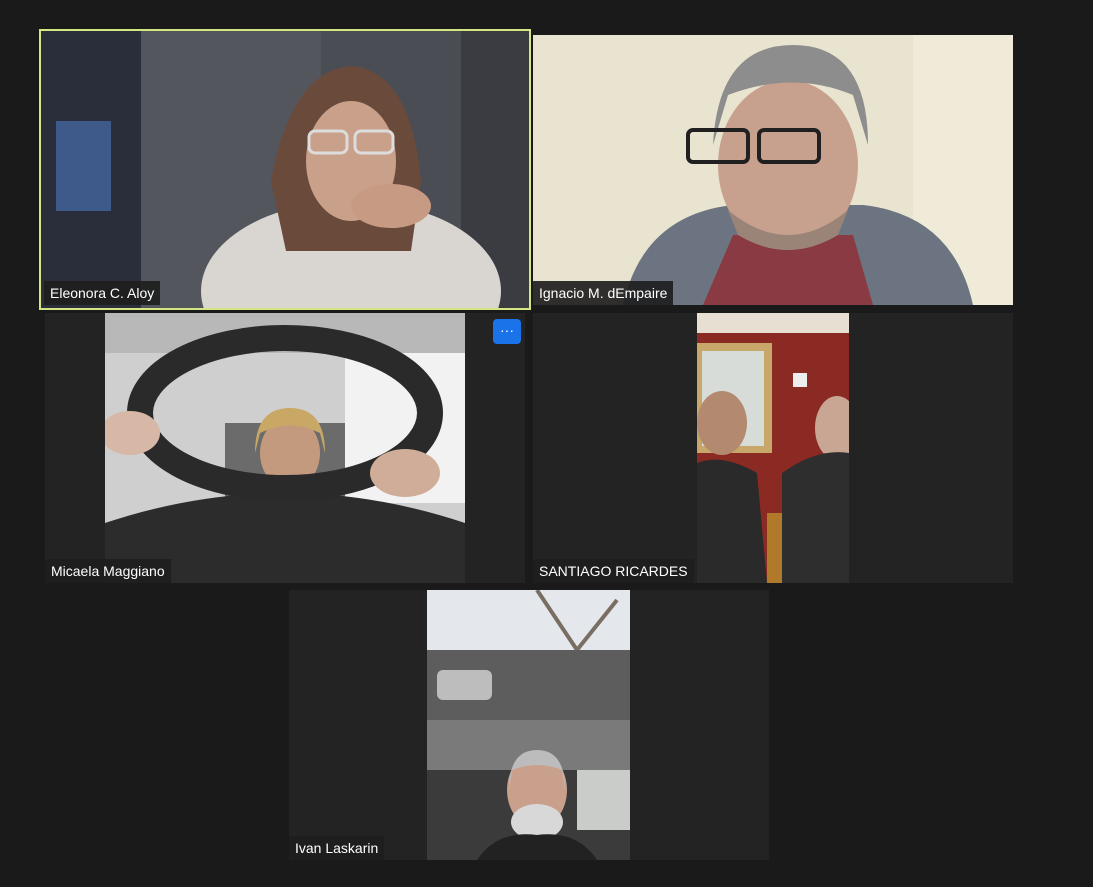 The image size is (1093, 887). Describe the element at coordinates (613, 571) in the screenshot. I see `participant-name: SANTIAGO RICARDES` at that location.